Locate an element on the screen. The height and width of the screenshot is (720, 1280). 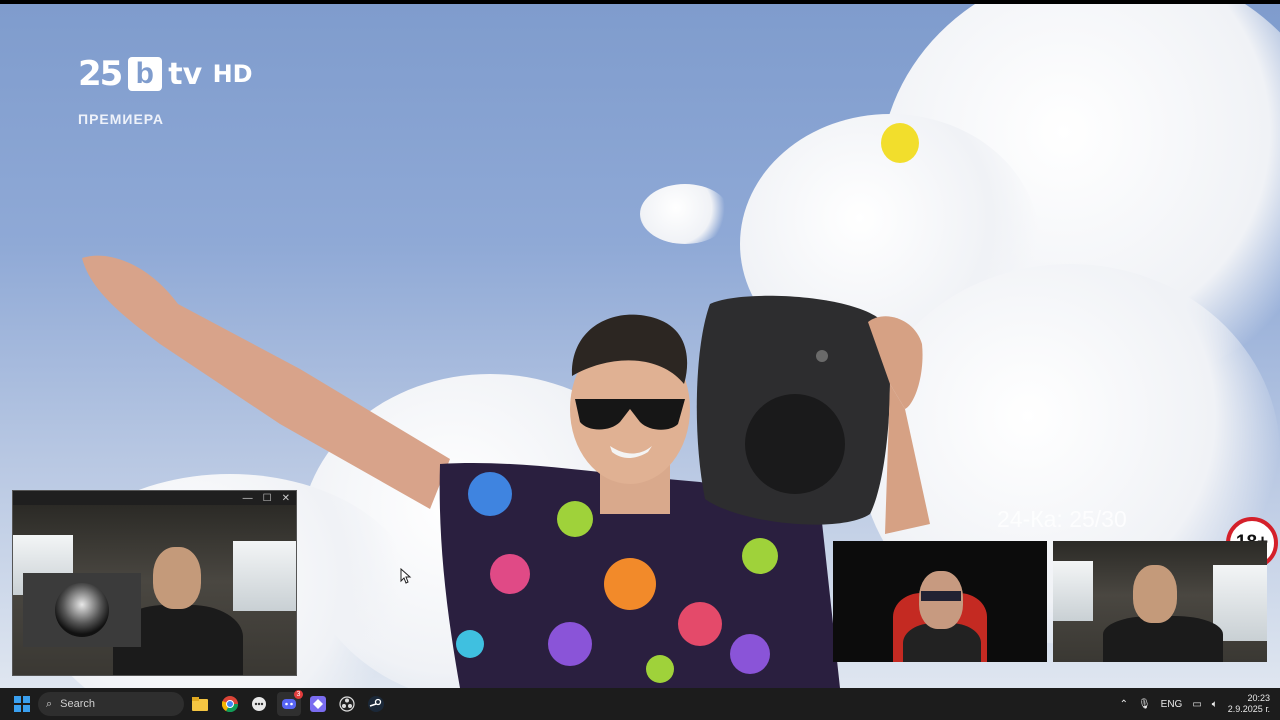
mouse-cursor-icon is located at coordinates (406, 576).